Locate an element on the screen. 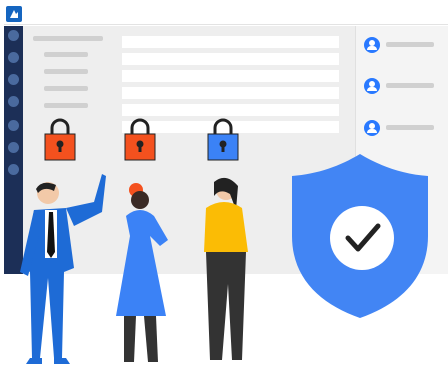 The height and width of the screenshot is (369, 448). person-figure is located at coordinates (226, 268).